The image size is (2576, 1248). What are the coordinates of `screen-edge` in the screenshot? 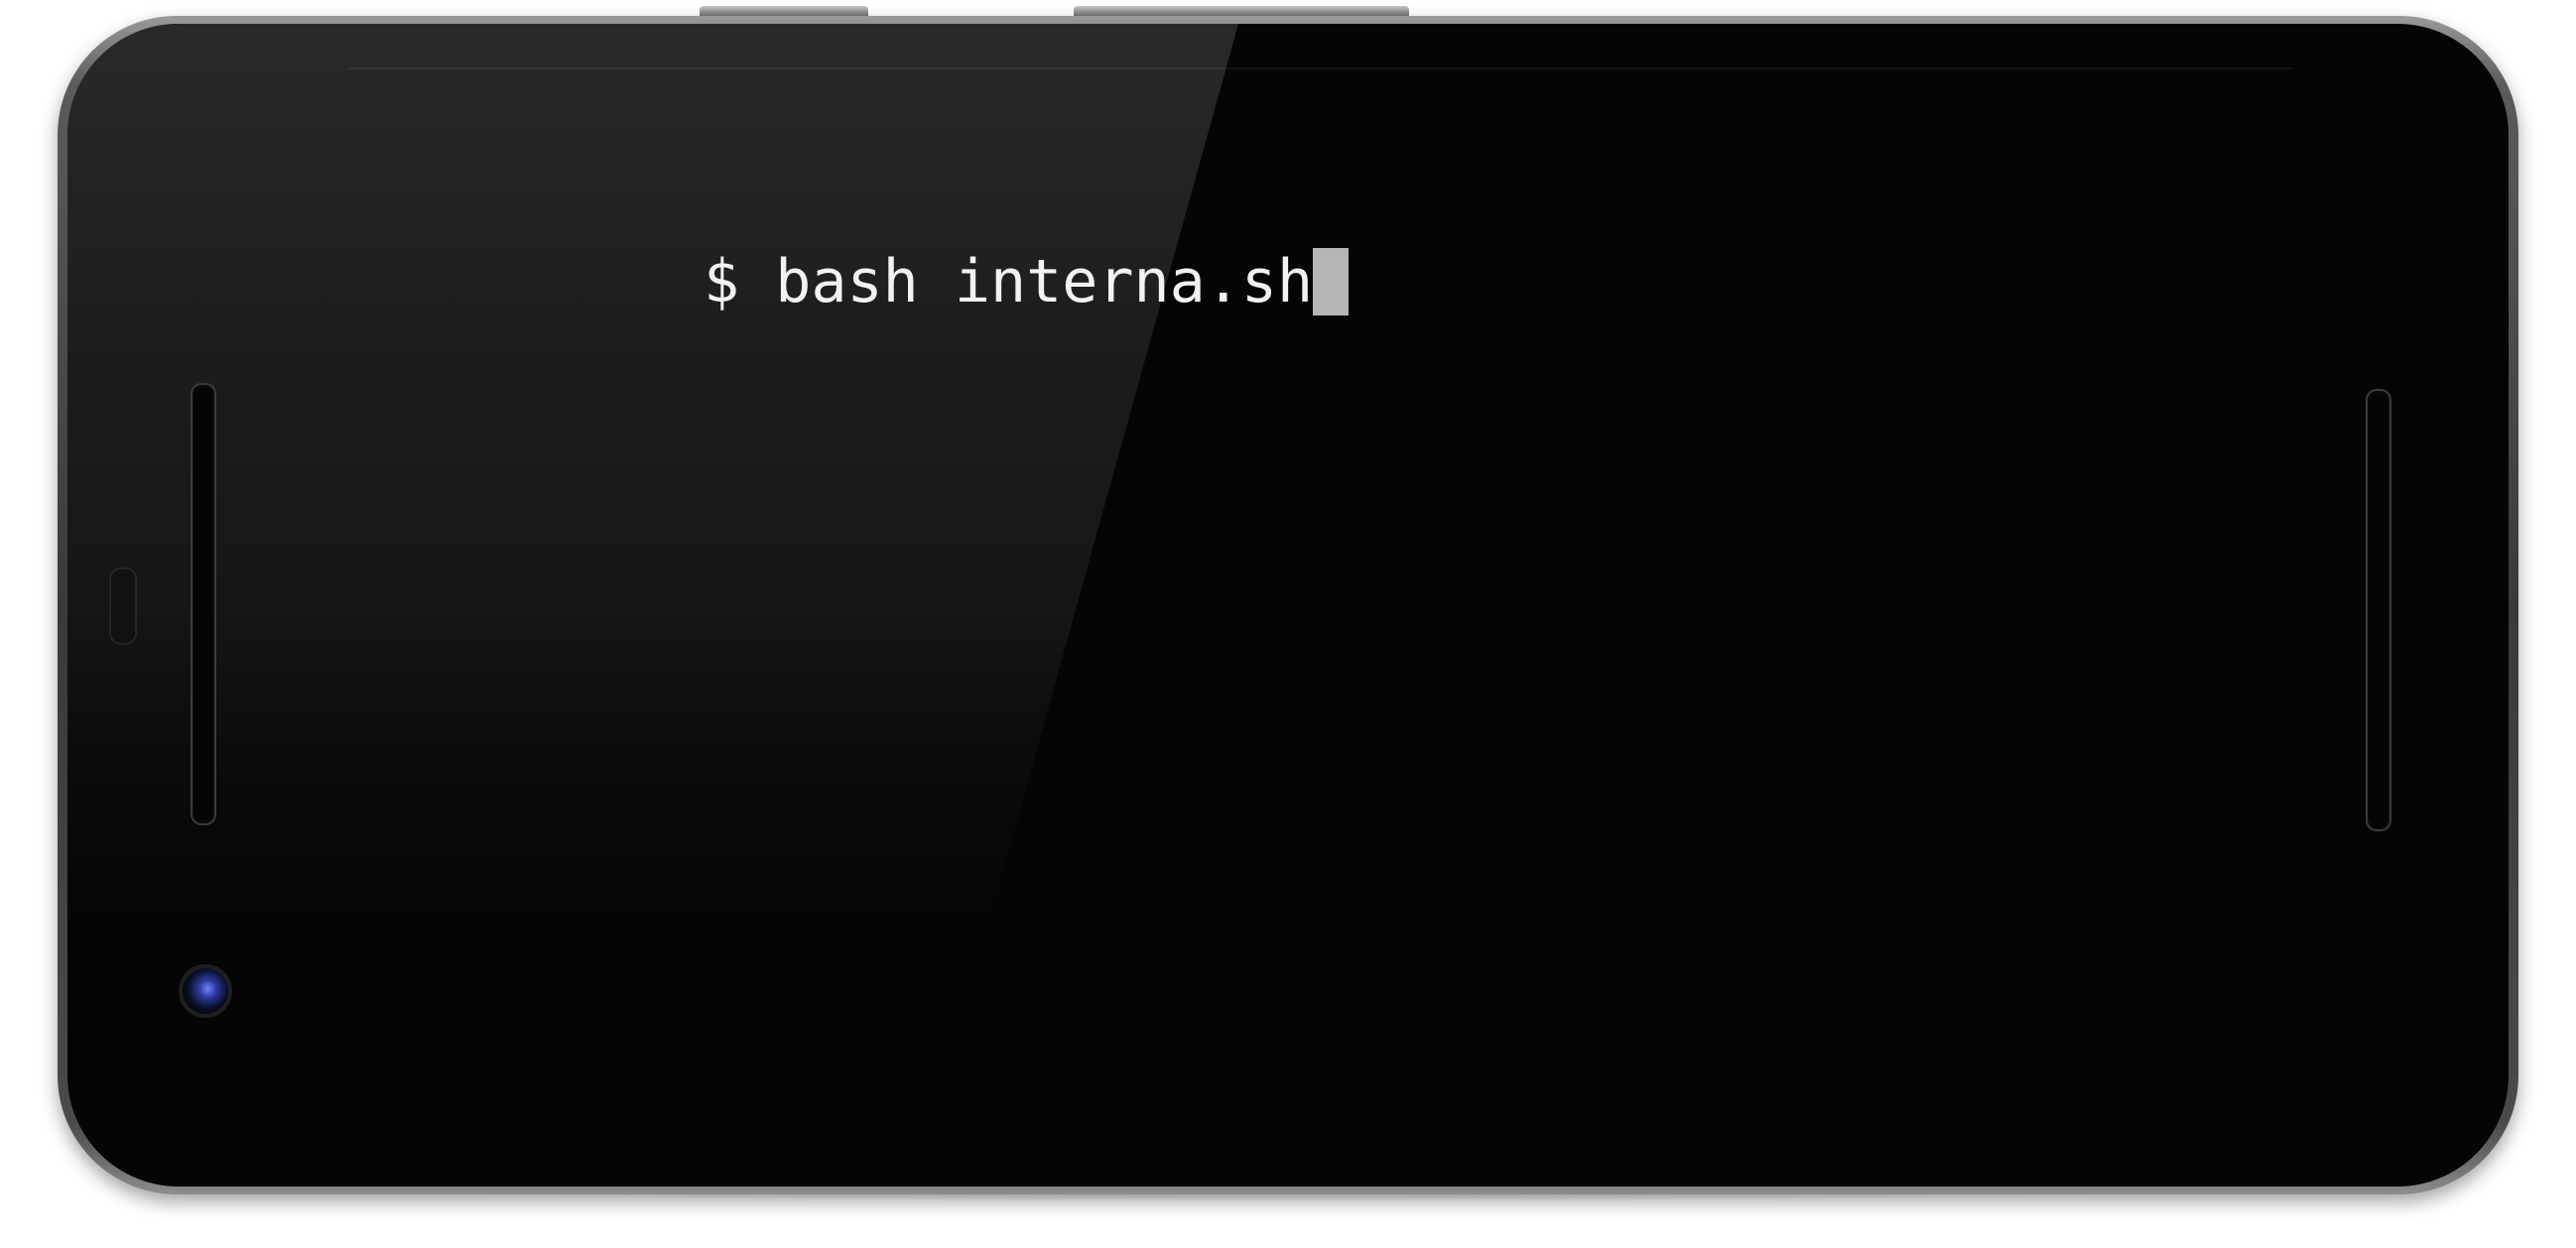 It's located at (1320, 68).